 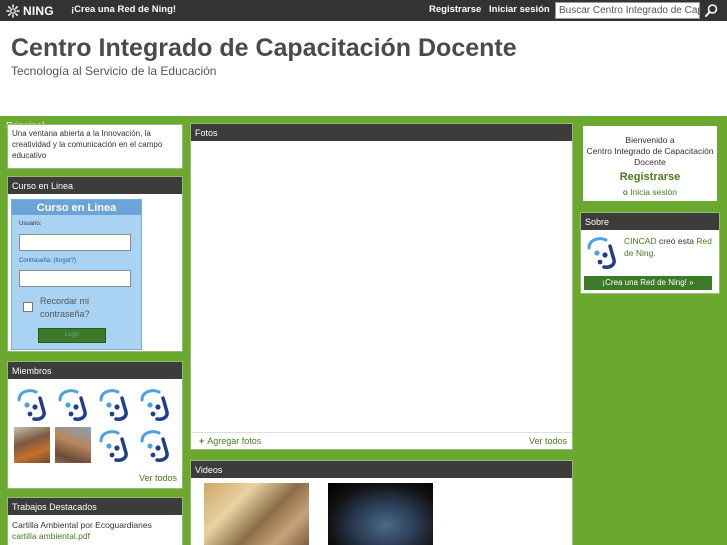 I want to click on panel-header: Videos, so click(x=381, y=469).